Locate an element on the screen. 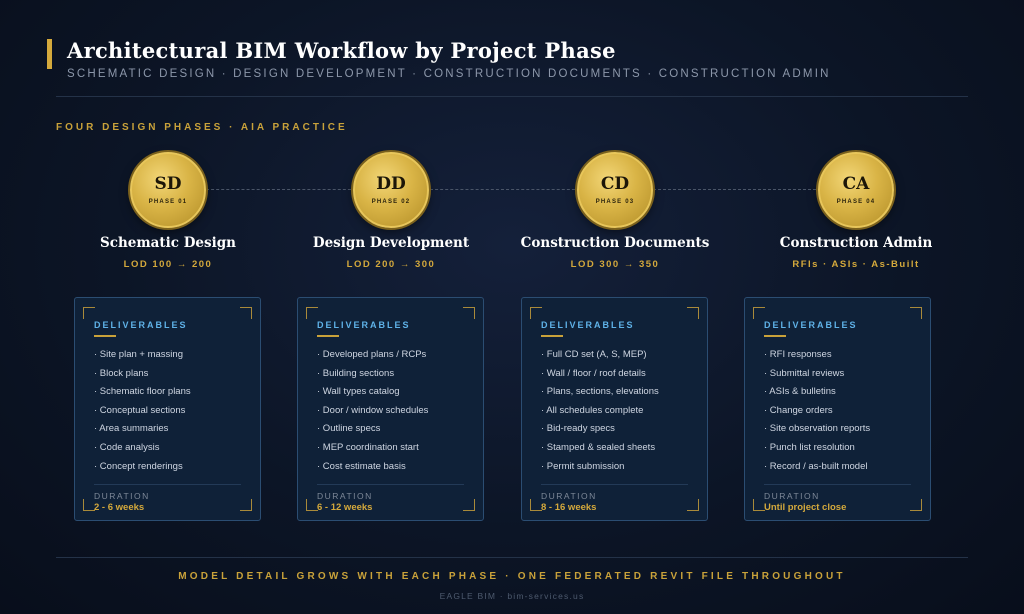 Image resolution: width=1024 pixels, height=614 pixels. list-item: · Conceptual sections is located at coordinates (140, 410).